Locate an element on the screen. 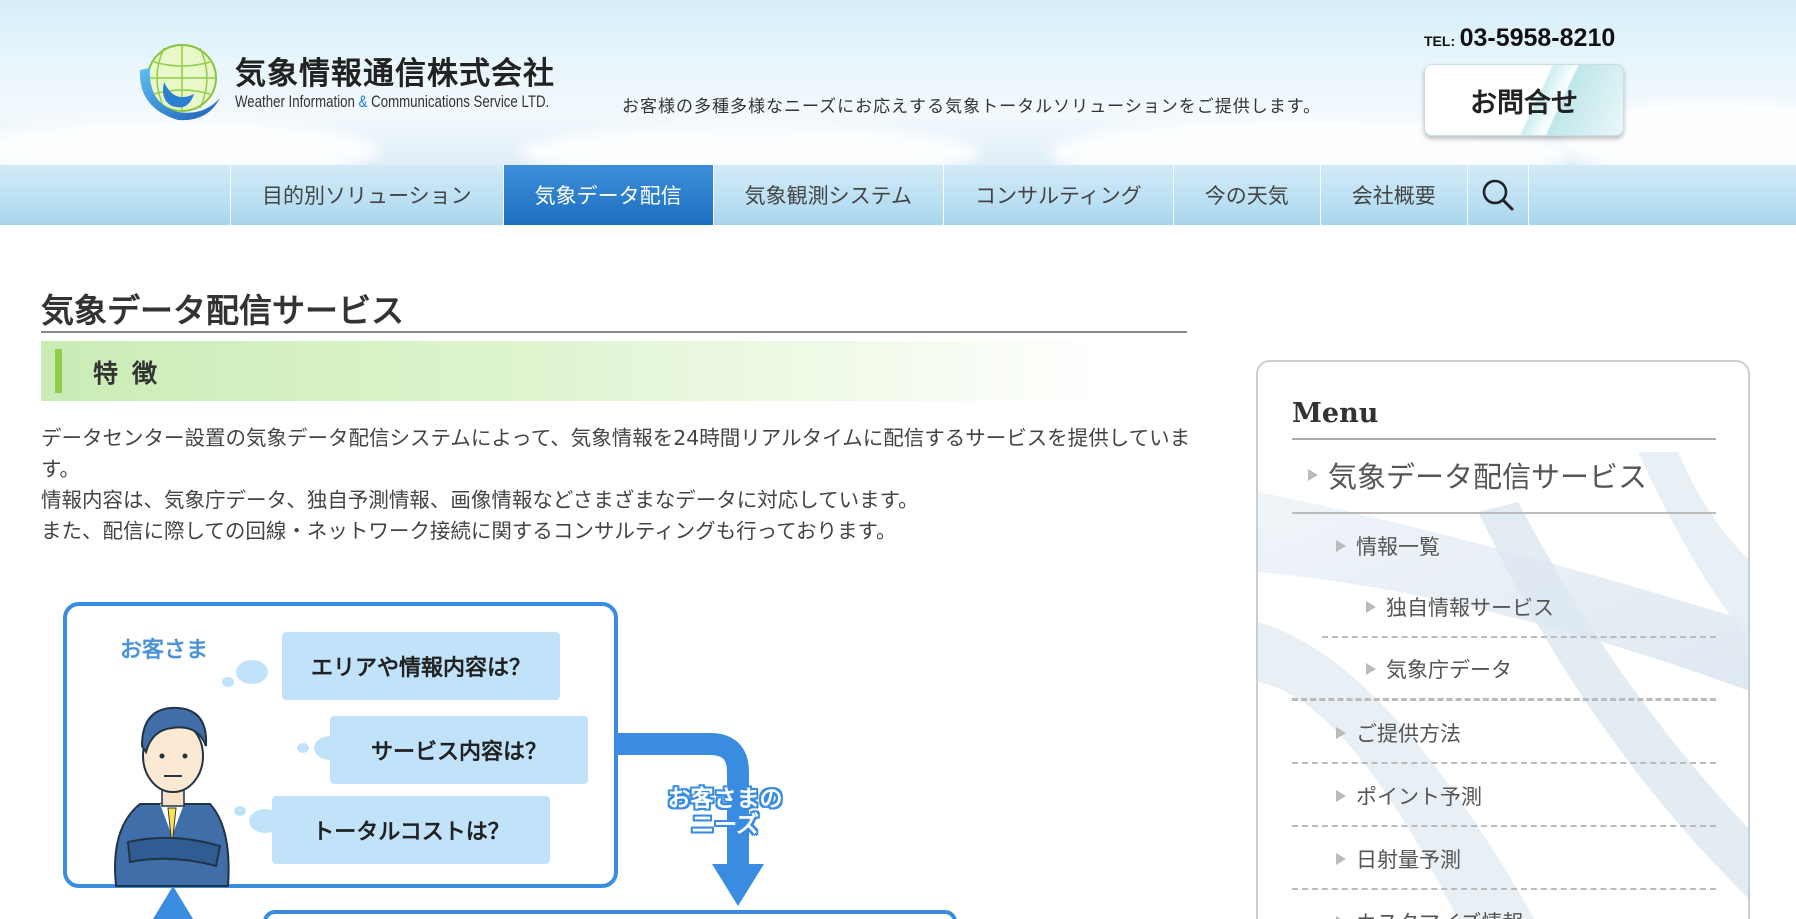 The height and width of the screenshot is (919, 1796). sidebar-item-info-list: 情報一覧 is located at coordinates (1388, 546).